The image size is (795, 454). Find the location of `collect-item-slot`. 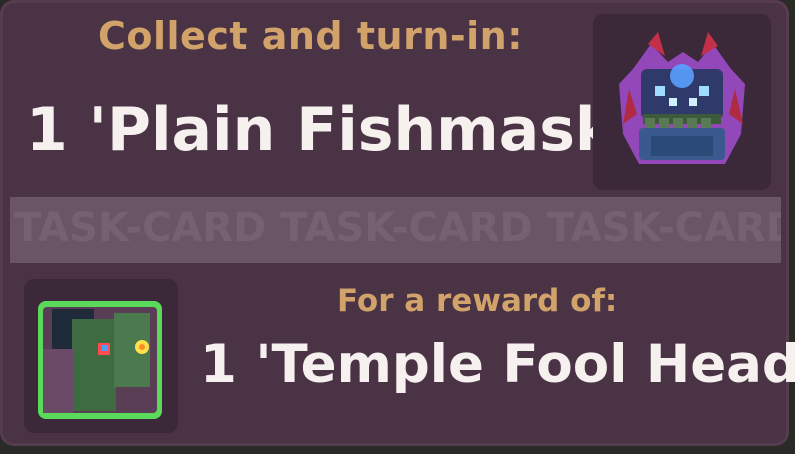

collect-item-slot is located at coordinates (682, 102).